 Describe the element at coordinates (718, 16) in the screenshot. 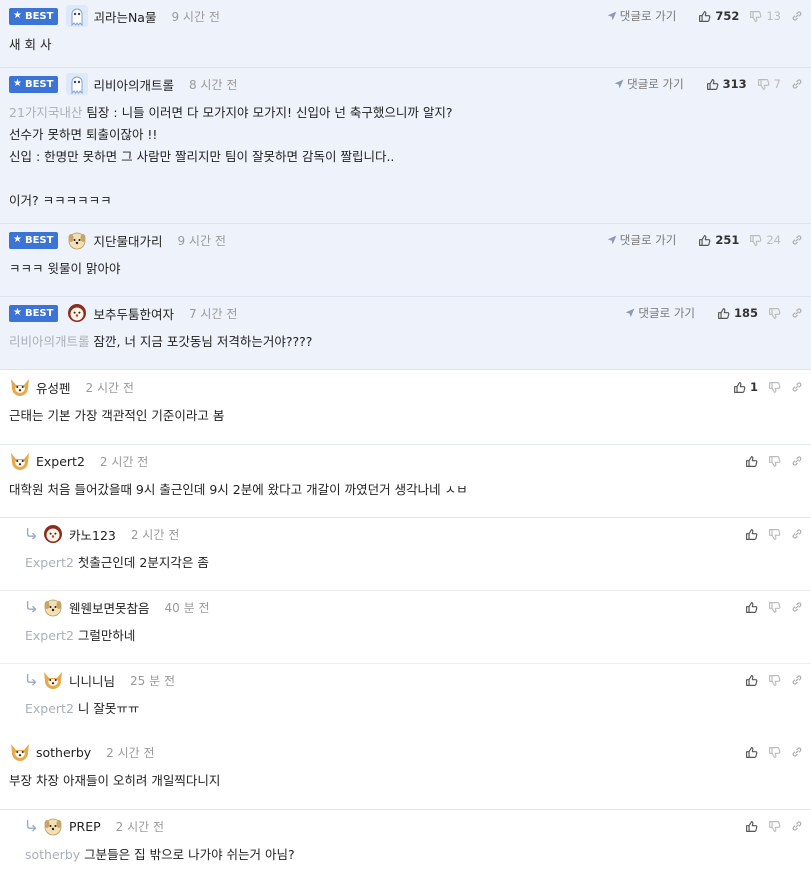

I see `upvote-button: 752` at that location.